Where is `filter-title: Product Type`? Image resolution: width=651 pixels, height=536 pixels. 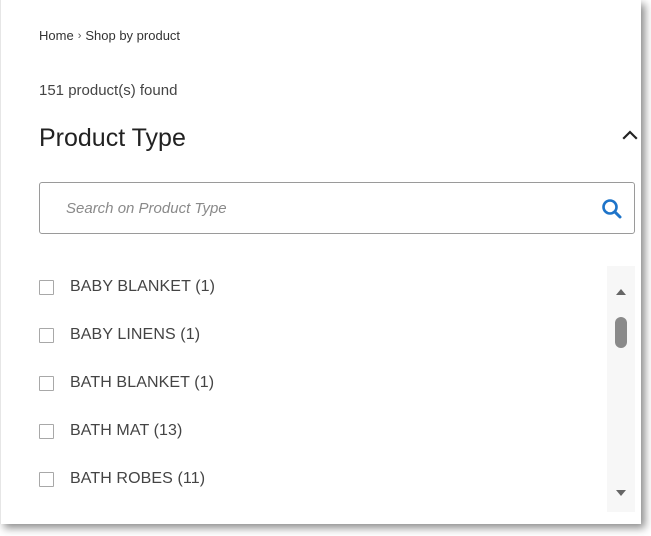 filter-title: Product Type is located at coordinates (112, 138).